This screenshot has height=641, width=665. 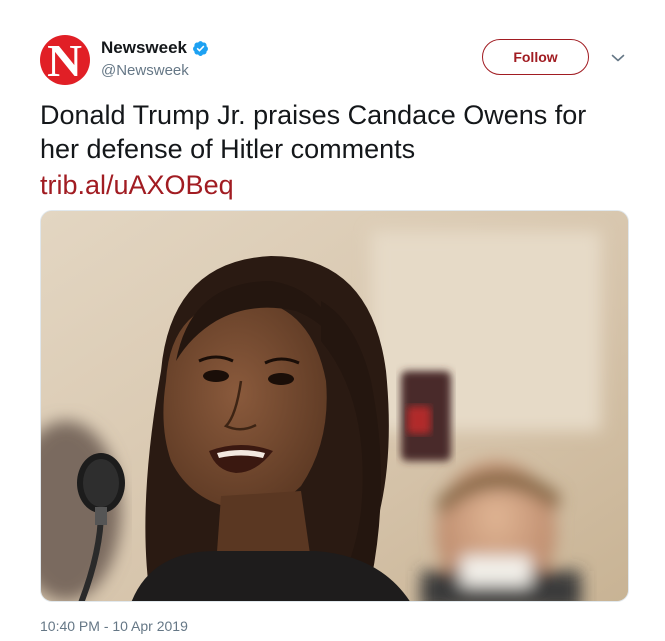 What do you see at coordinates (535, 57) in the screenshot?
I see `follow-button: Follow` at bounding box center [535, 57].